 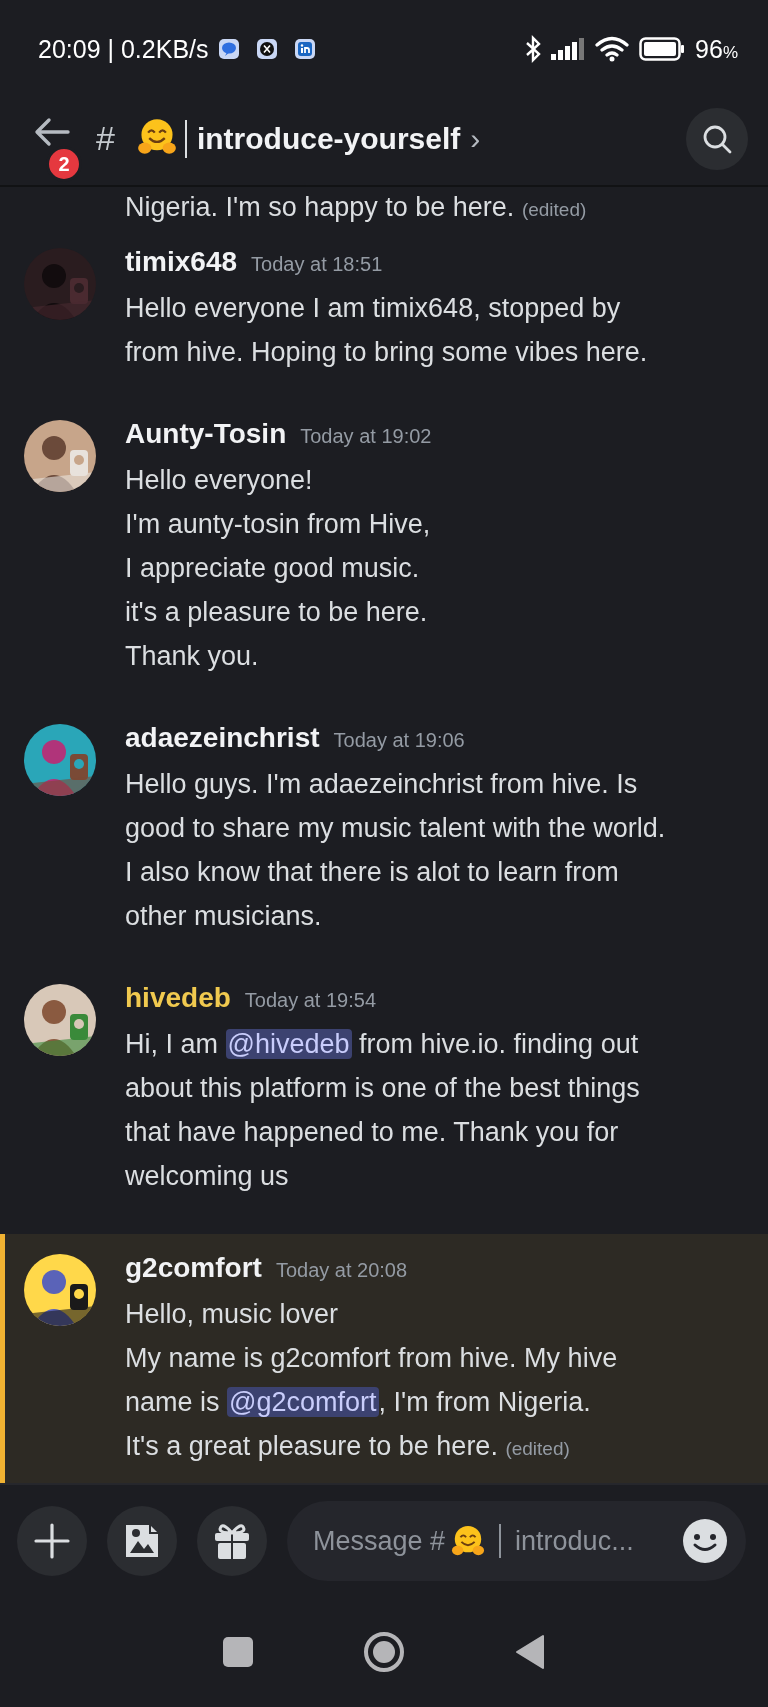 What do you see at coordinates (716, 49) in the screenshot?
I see `battery-percent: 96%` at bounding box center [716, 49].